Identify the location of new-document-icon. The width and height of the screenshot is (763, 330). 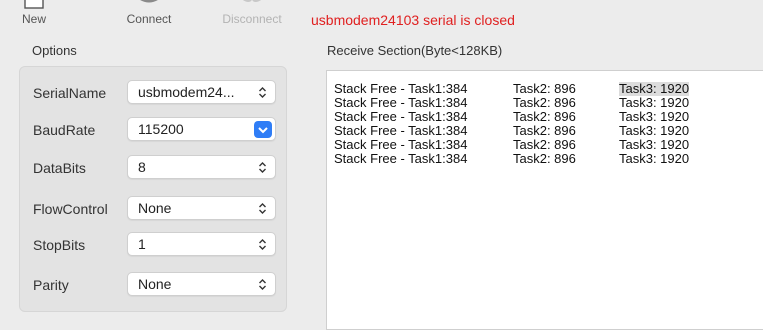
(34, 4).